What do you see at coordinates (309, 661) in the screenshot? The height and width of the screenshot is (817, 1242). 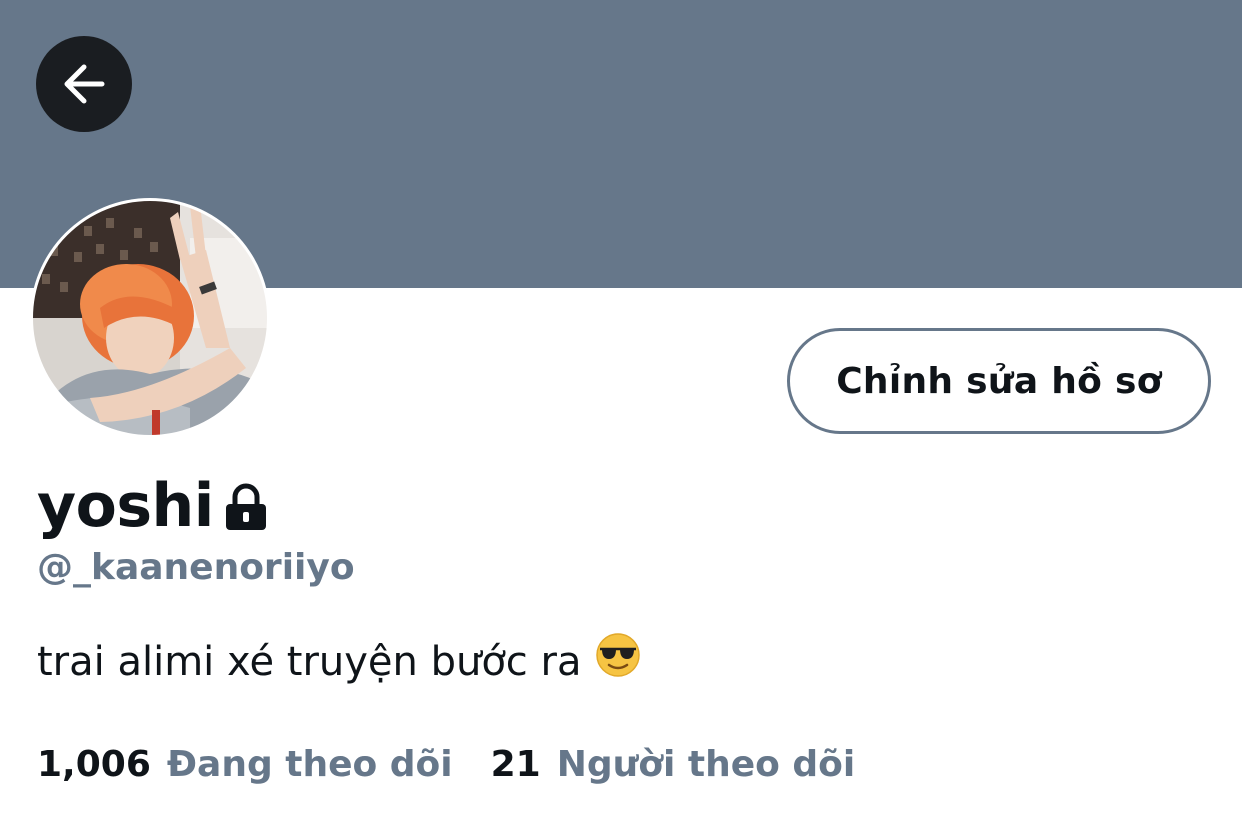 I see `bio-text: trai alimi xé truyện bước ra` at bounding box center [309, 661].